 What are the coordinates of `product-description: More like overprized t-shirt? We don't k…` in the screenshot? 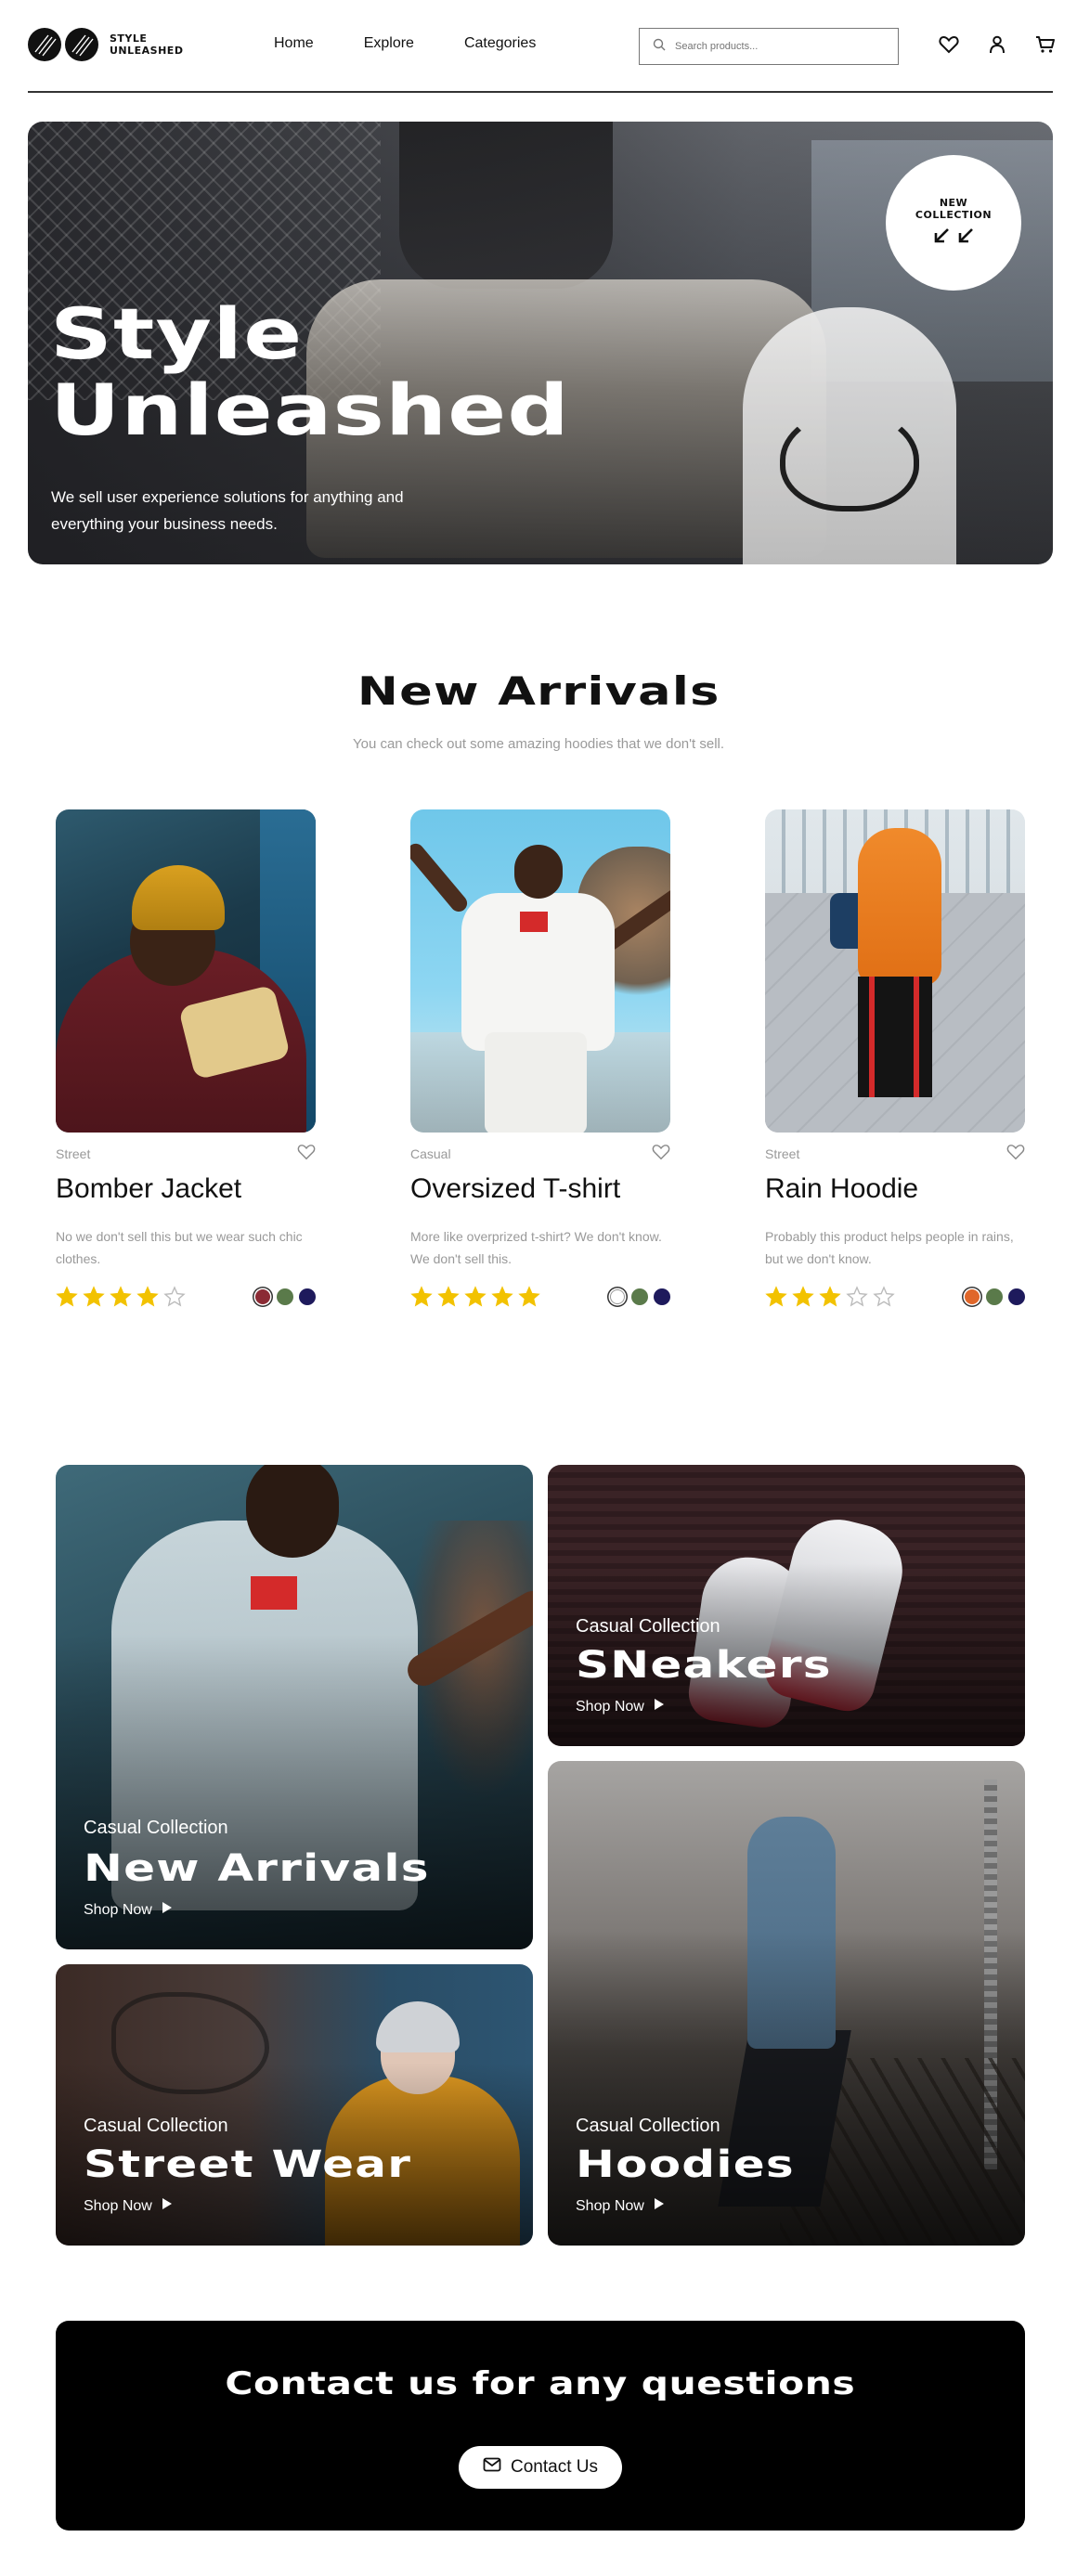 It's located at (536, 1247).